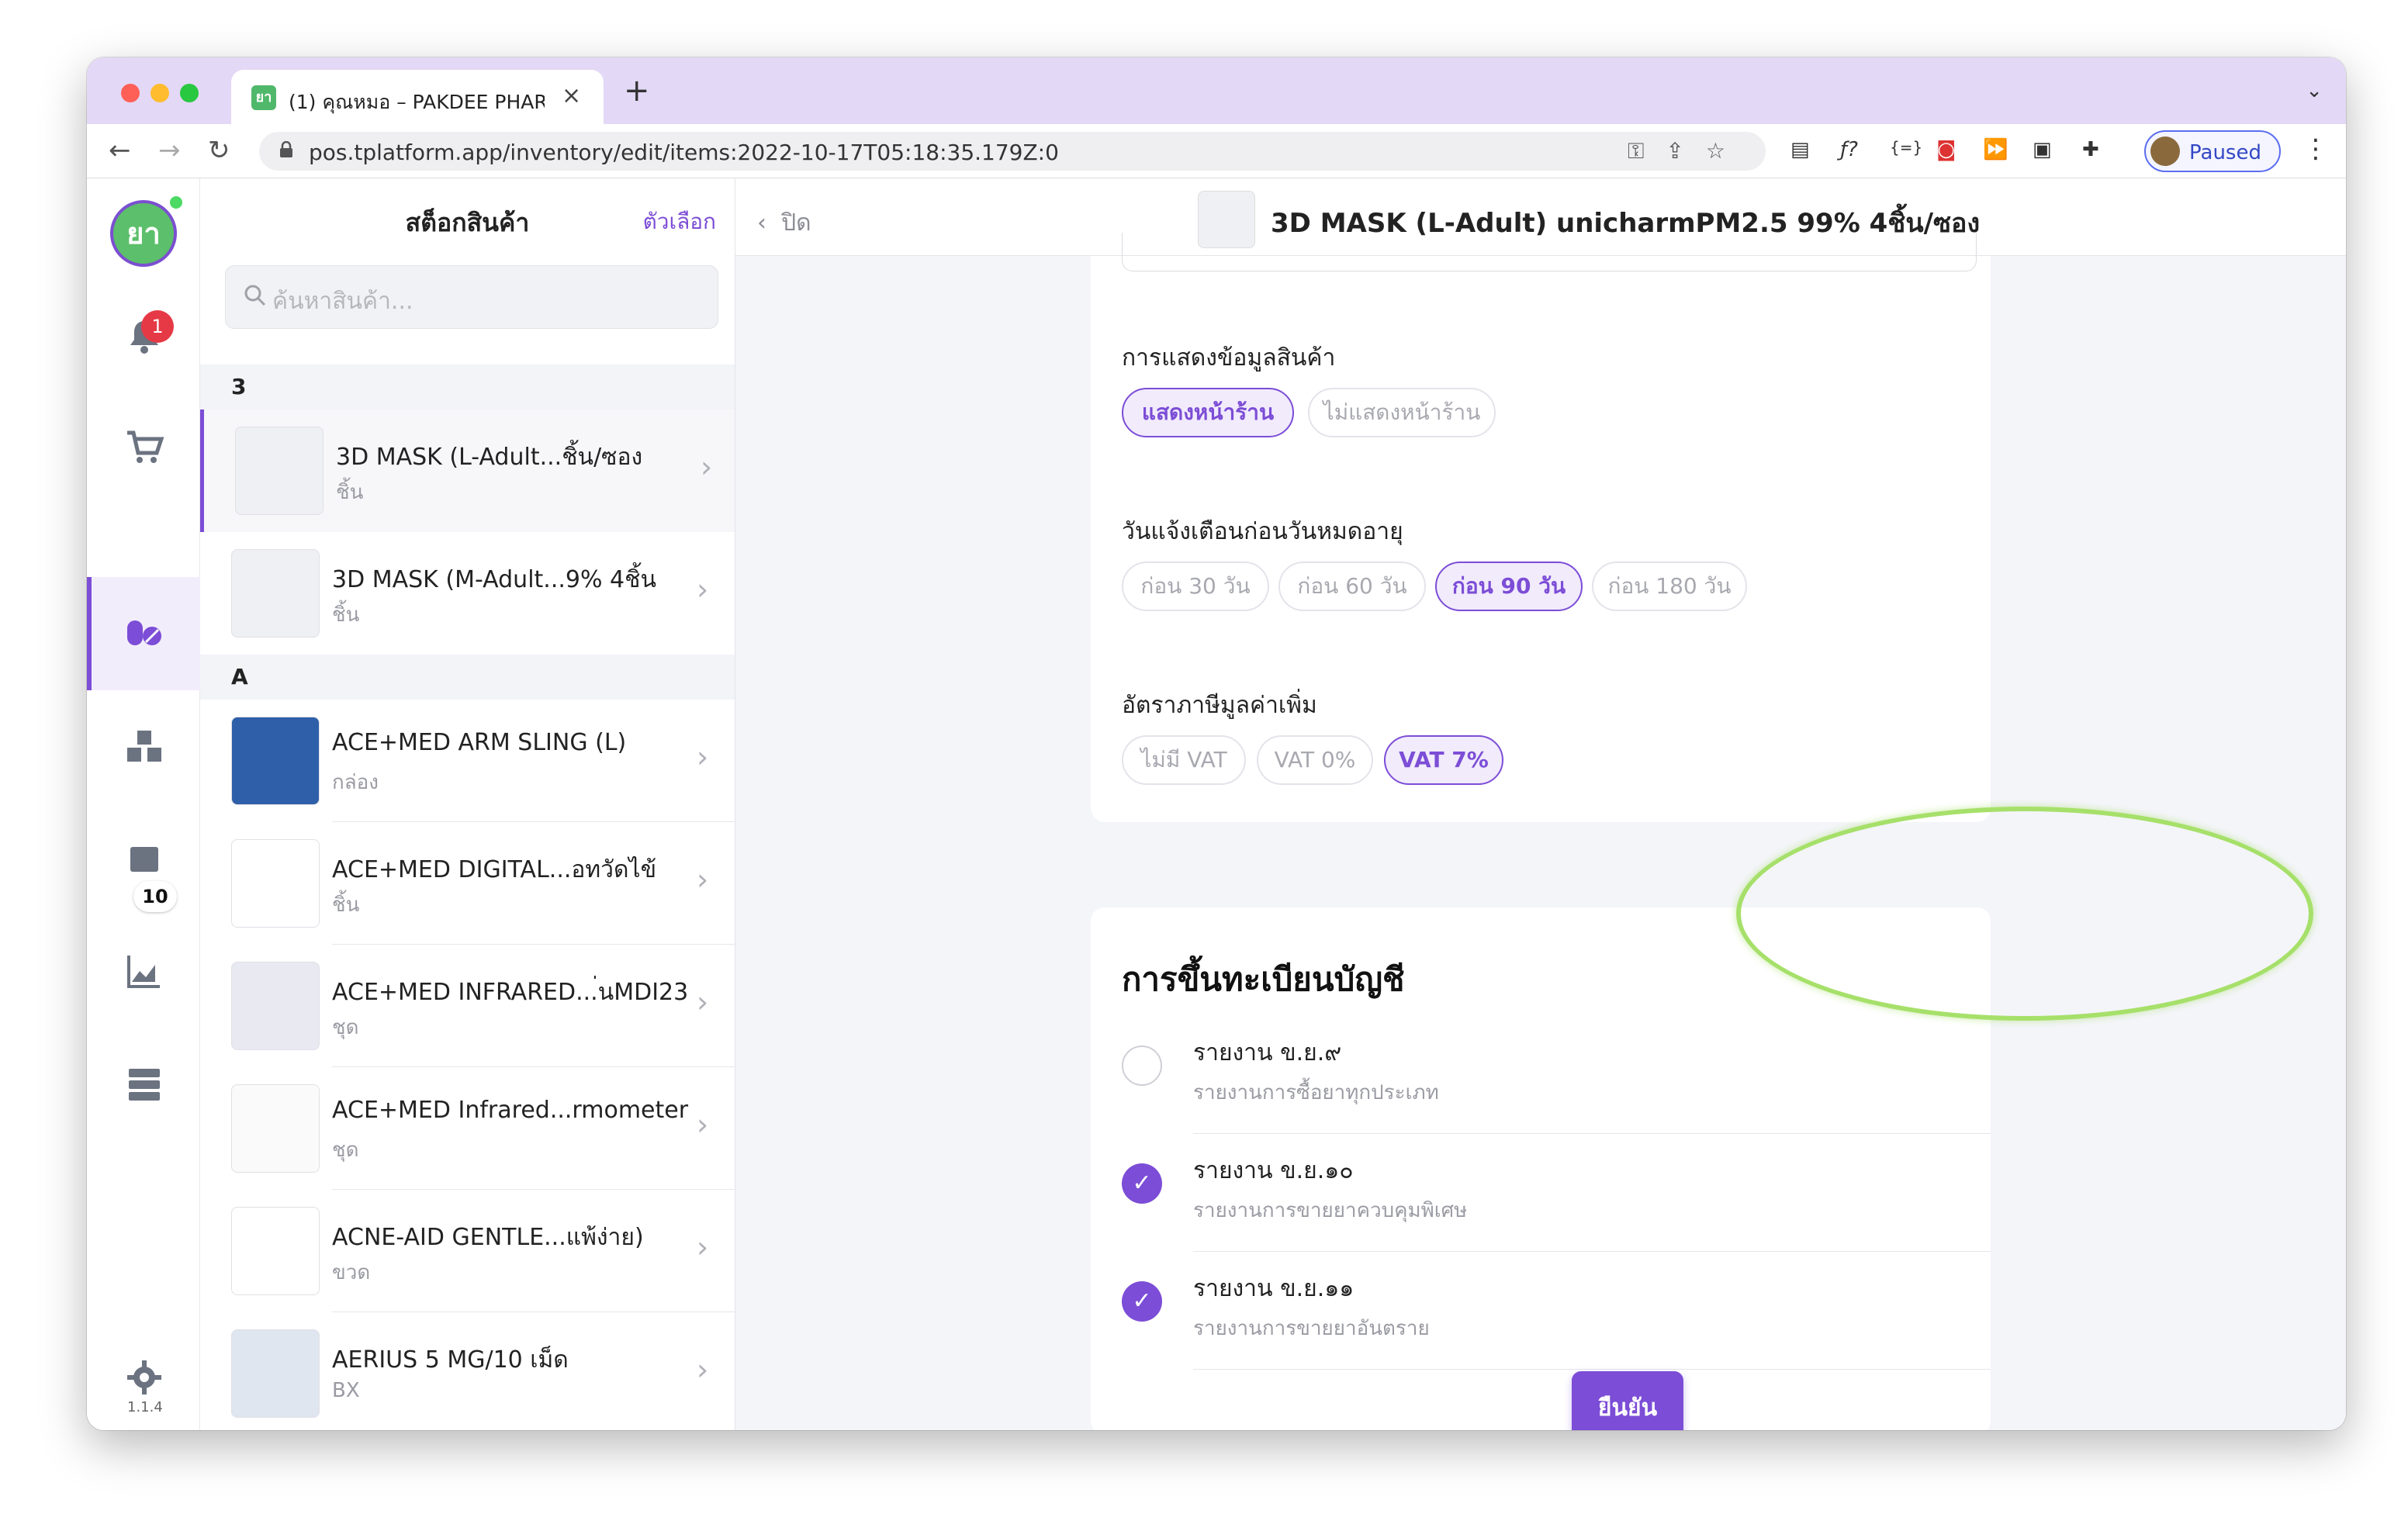 Image resolution: width=2408 pixels, height=1531 pixels. Describe the element at coordinates (1549, 252) in the screenshot. I see `previous-field` at that location.